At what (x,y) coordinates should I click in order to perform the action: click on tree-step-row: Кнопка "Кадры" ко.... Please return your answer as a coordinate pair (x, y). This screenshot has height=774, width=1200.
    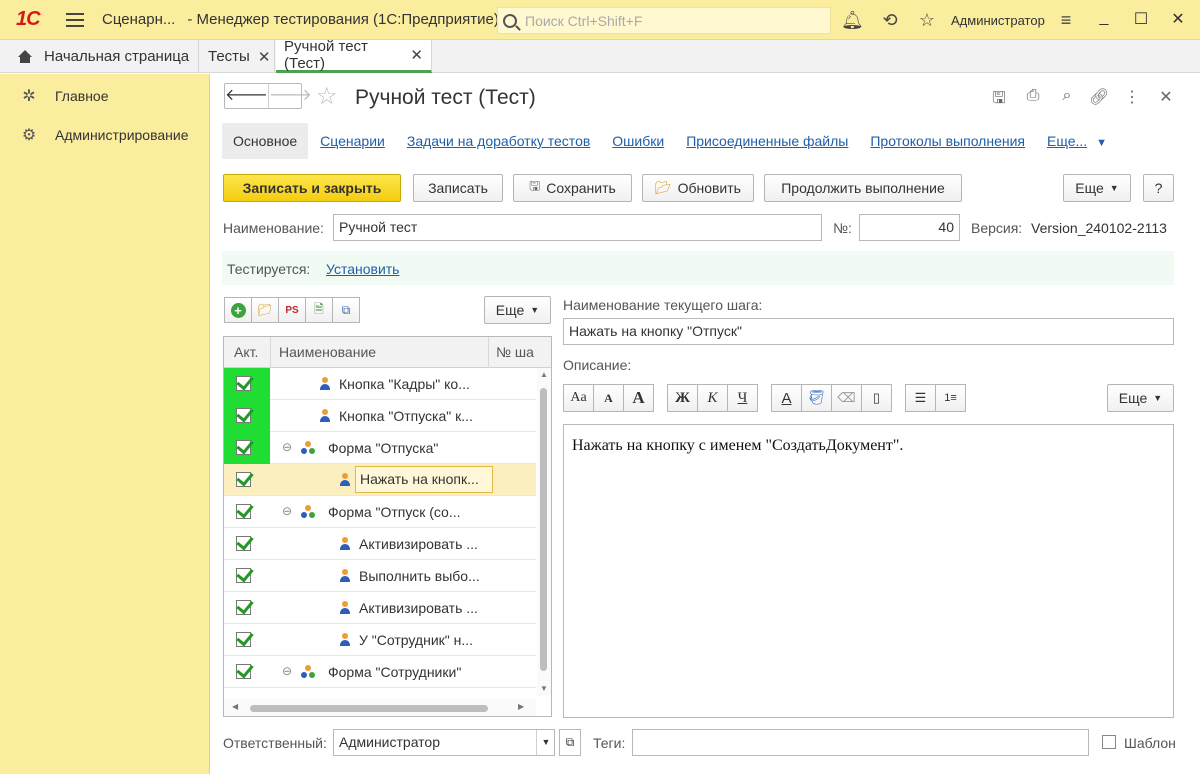
    Looking at the image, I should click on (380, 384).